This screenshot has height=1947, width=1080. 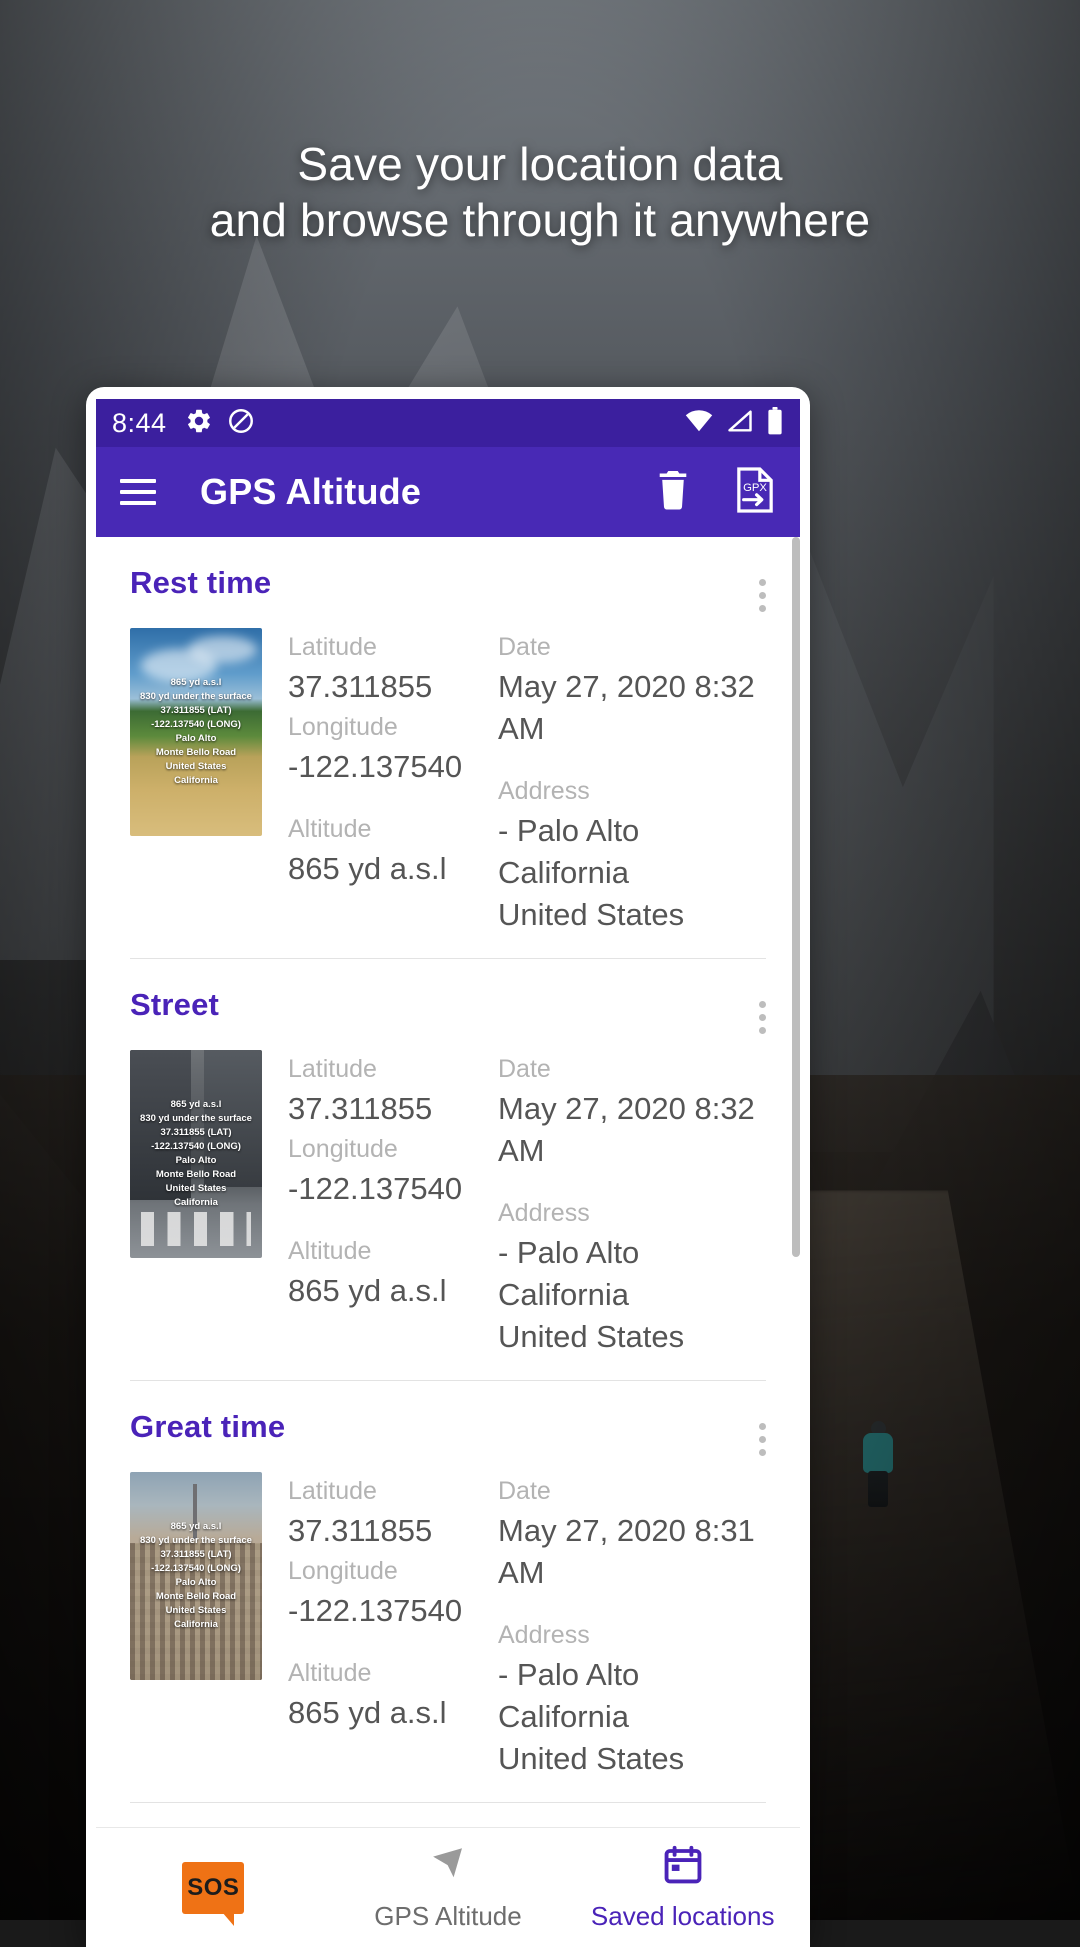 What do you see at coordinates (448, 588) in the screenshot?
I see `location-card-header: Rest time` at bounding box center [448, 588].